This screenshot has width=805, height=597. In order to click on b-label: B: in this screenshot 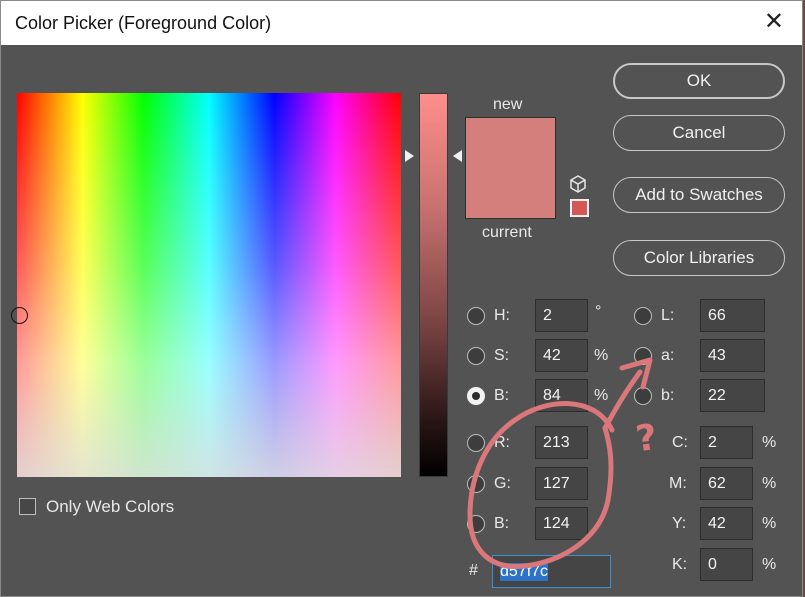, I will do `click(502, 395)`.